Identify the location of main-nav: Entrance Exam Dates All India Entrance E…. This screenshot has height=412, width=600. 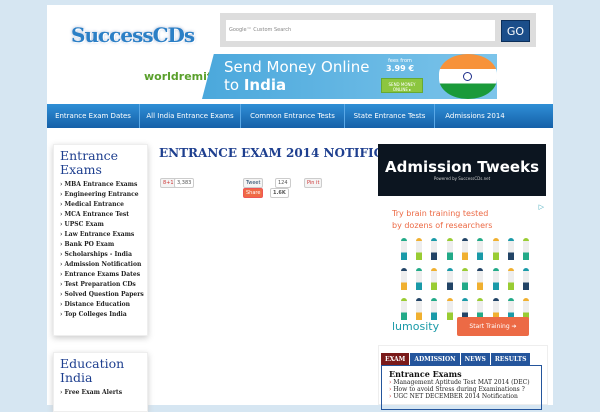
(300, 116).